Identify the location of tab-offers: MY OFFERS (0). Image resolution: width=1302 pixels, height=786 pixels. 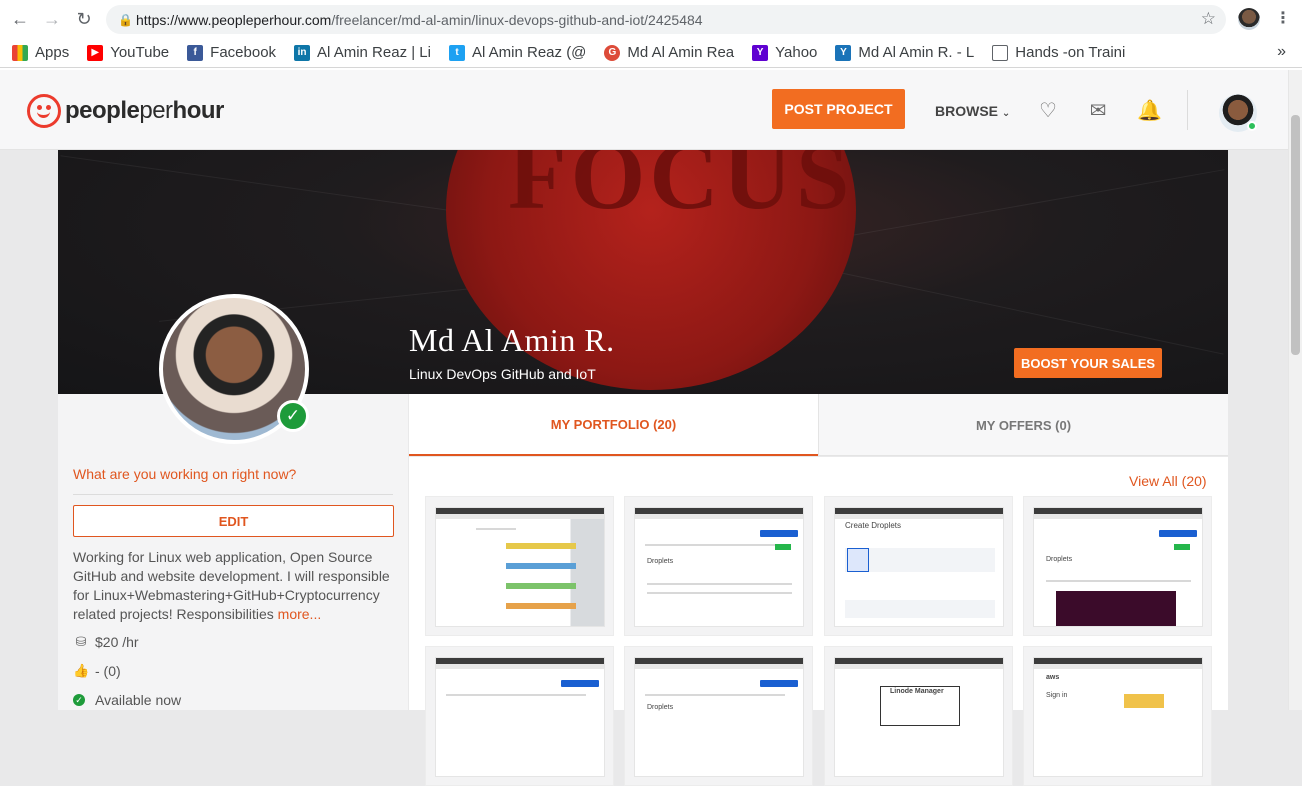
(1023, 425).